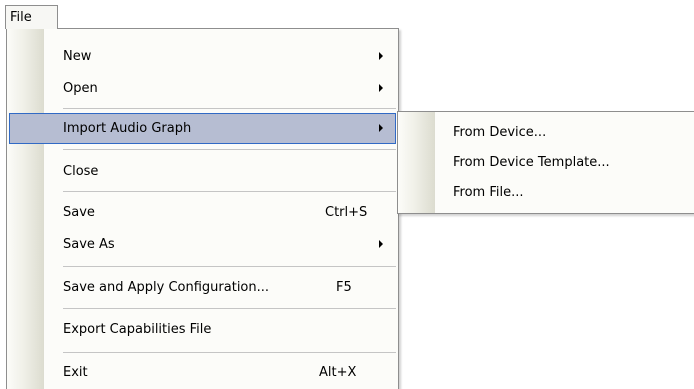 The height and width of the screenshot is (389, 694). What do you see at coordinates (81, 171) in the screenshot?
I see `menu-item-close-label: Close` at bounding box center [81, 171].